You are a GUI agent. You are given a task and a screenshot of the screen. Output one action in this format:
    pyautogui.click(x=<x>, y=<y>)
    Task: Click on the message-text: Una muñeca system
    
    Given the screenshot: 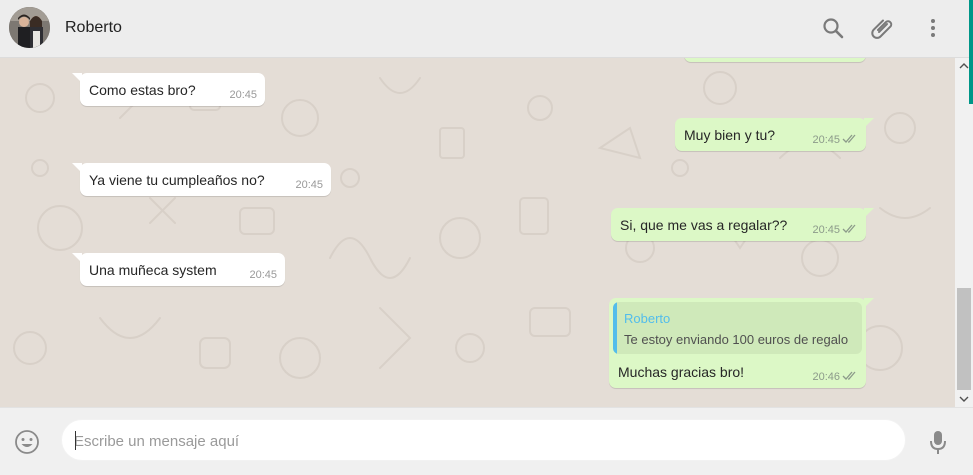 What is the action you would take?
    pyautogui.click(x=153, y=270)
    